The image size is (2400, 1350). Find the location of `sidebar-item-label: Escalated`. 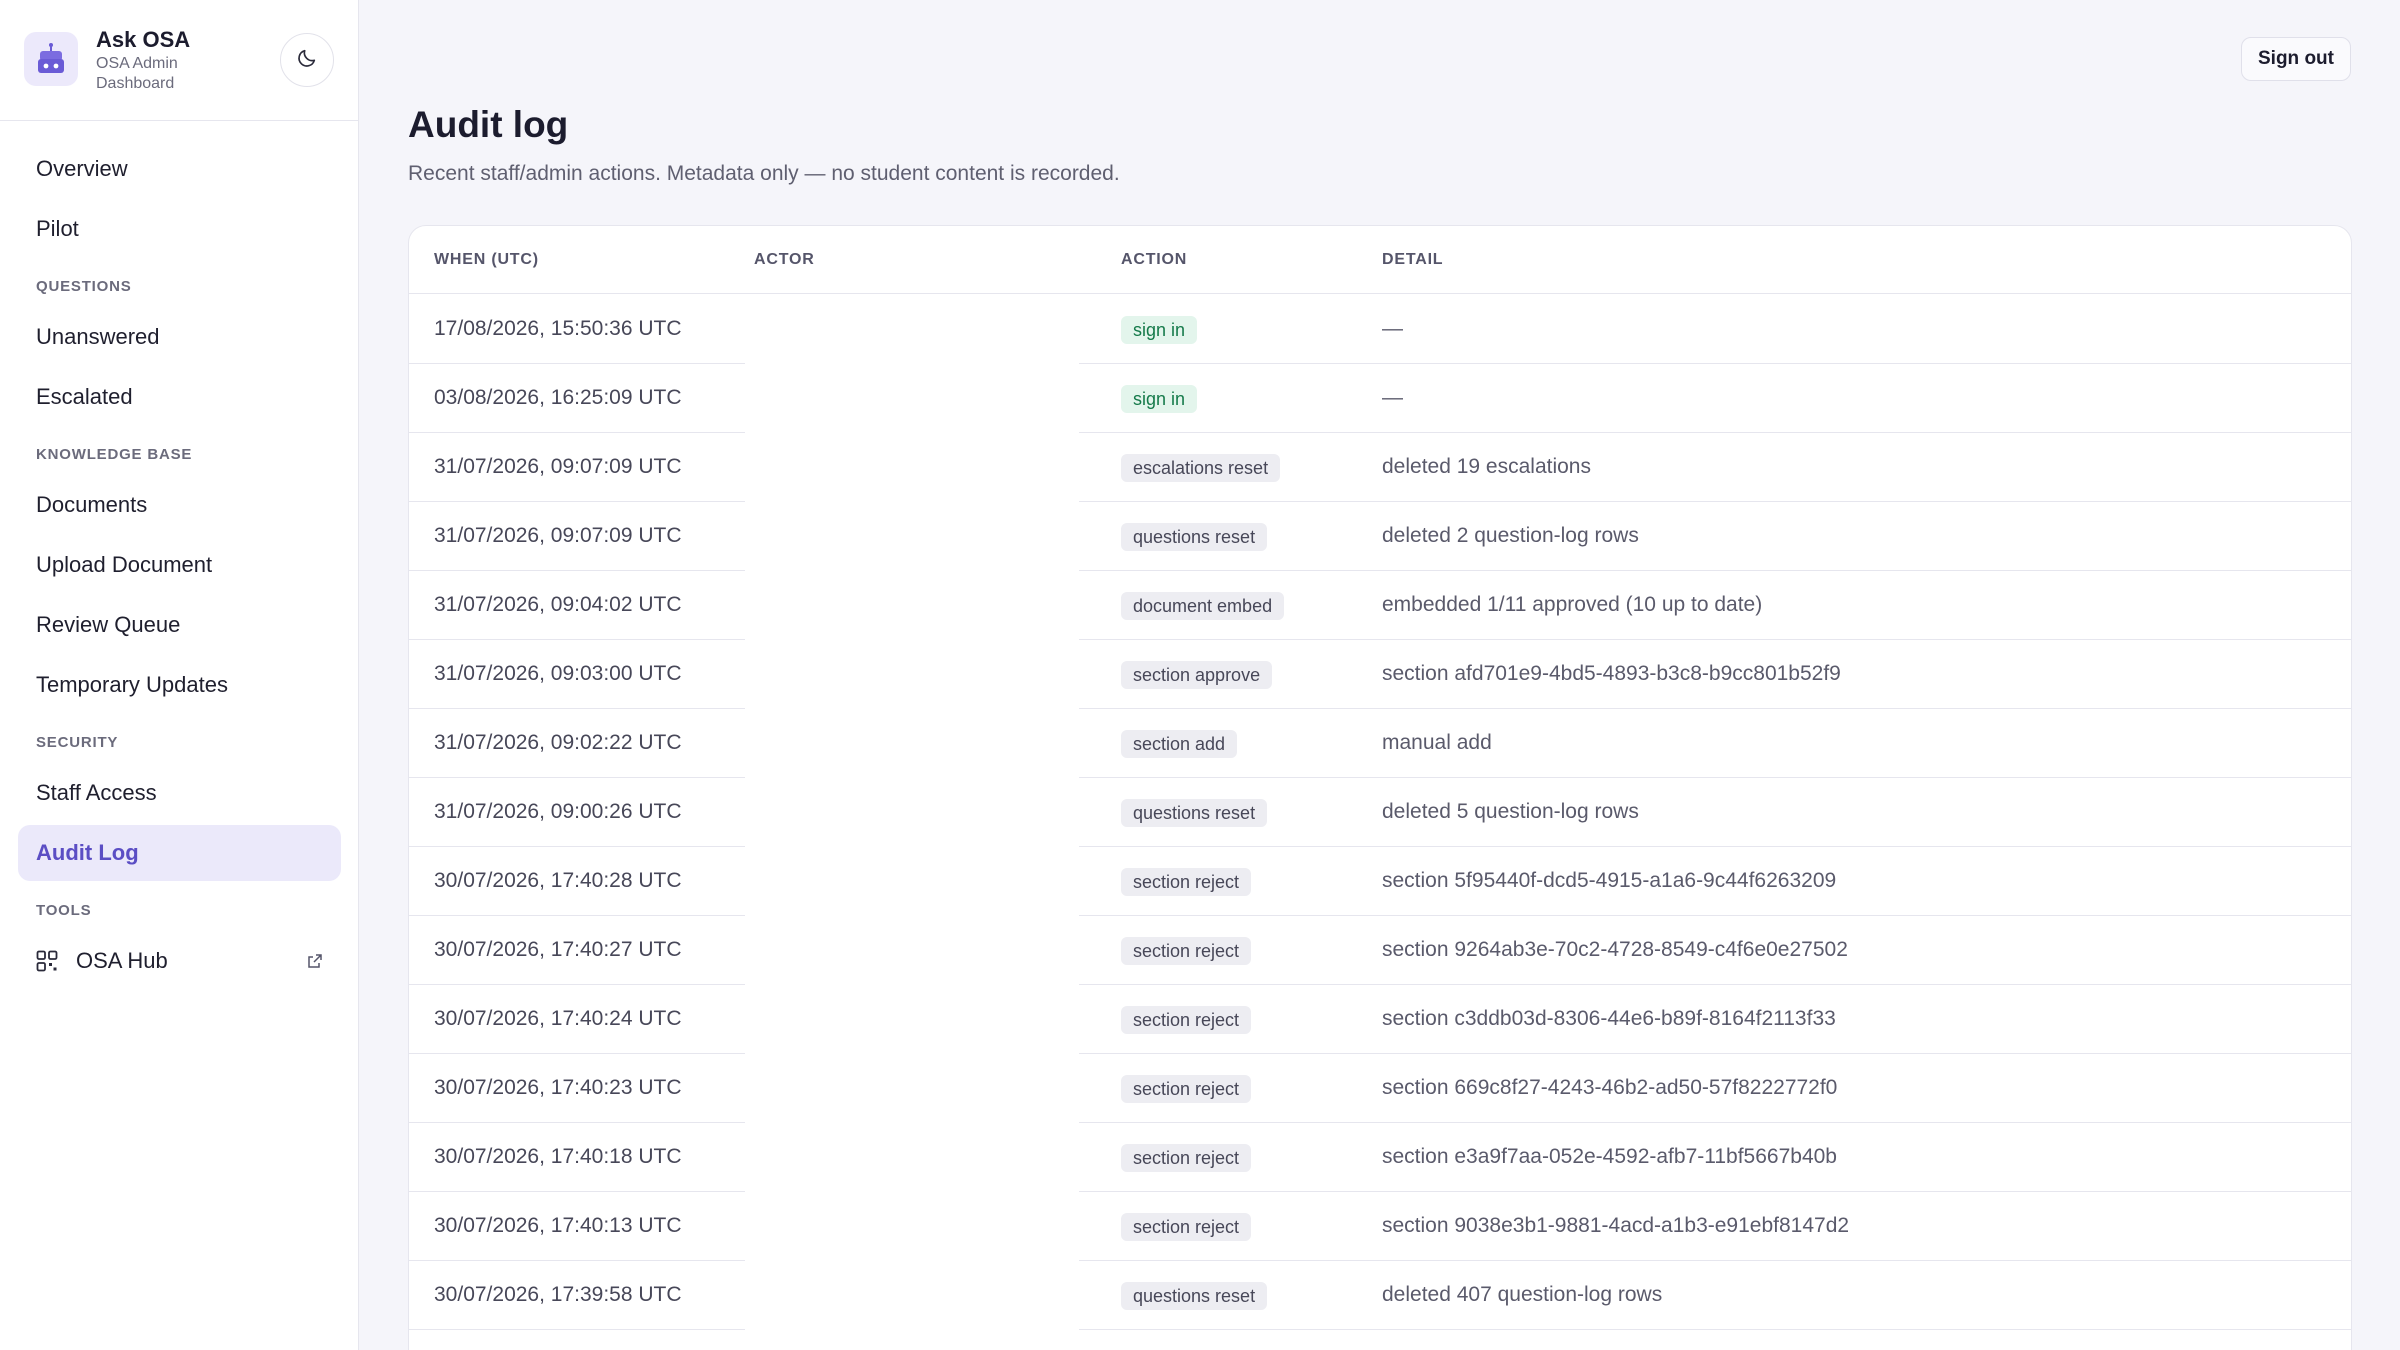

sidebar-item-label: Escalated is located at coordinates (84, 396).